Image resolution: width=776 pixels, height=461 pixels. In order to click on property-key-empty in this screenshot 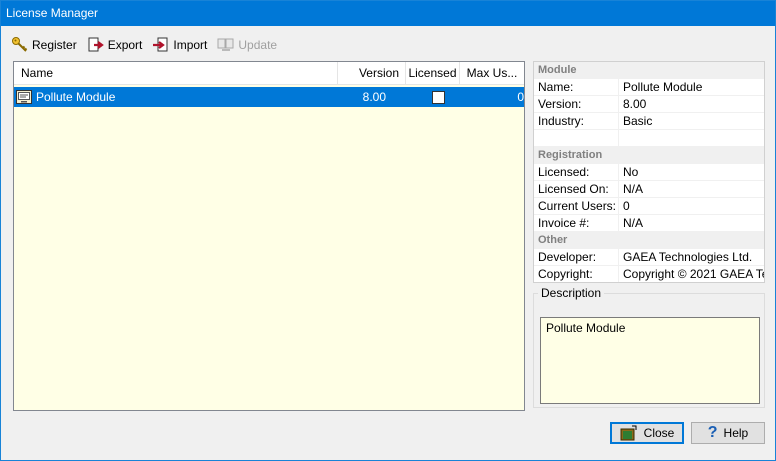, I will do `click(576, 138)`.